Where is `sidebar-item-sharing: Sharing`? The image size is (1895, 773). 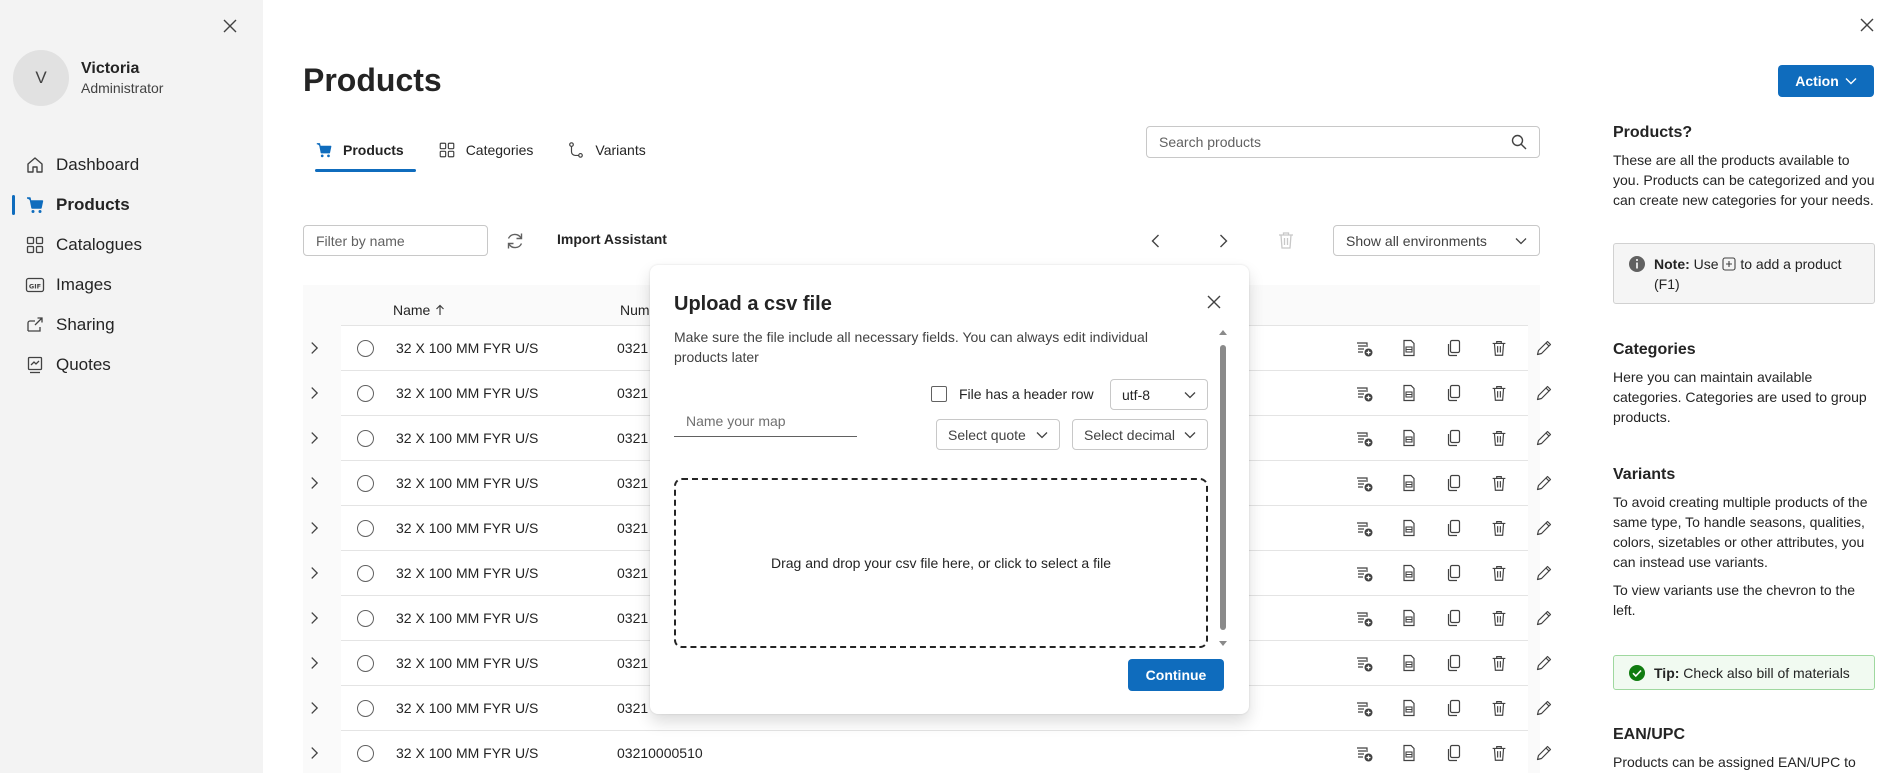 sidebar-item-sharing: Sharing is located at coordinates (131, 325).